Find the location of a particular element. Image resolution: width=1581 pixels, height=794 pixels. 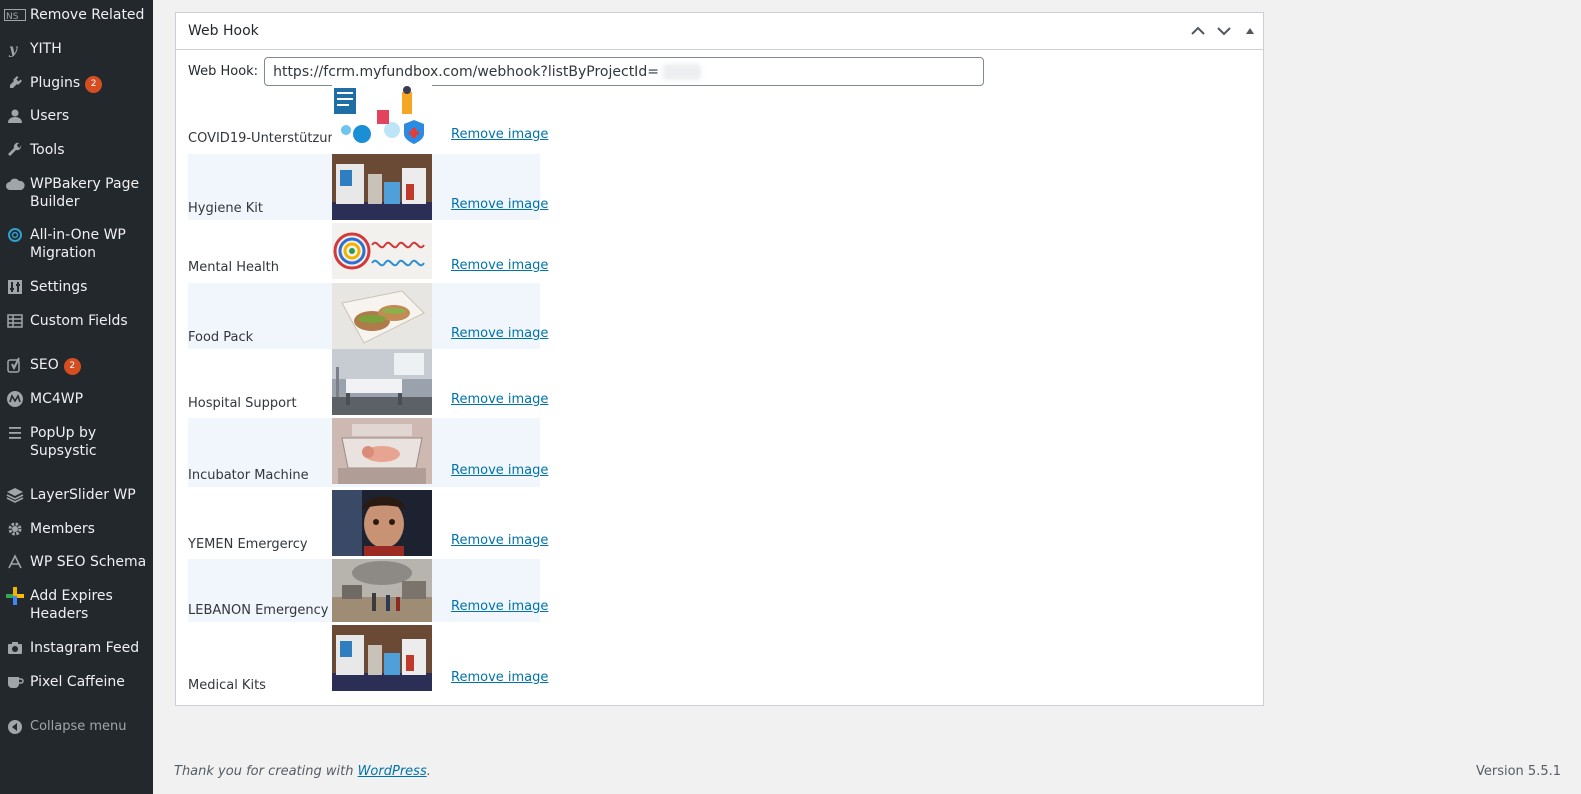

collapse-menu-button: Collapse menu is located at coordinates (76, 727).